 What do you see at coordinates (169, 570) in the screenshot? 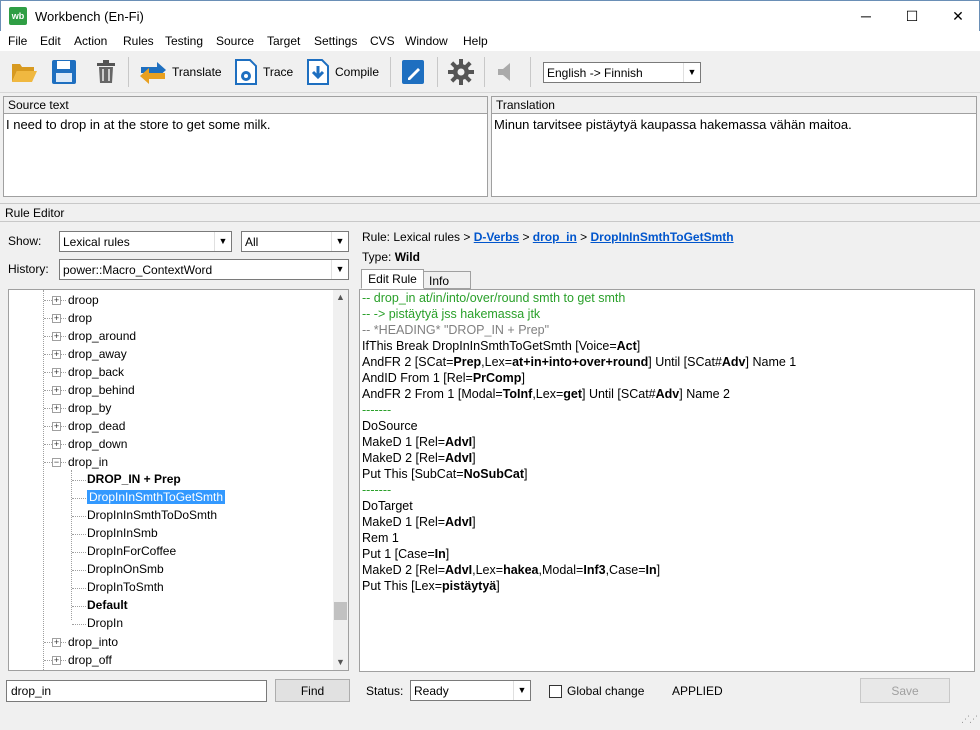
I see `tree-leaf: DropInOnSmb` at bounding box center [169, 570].